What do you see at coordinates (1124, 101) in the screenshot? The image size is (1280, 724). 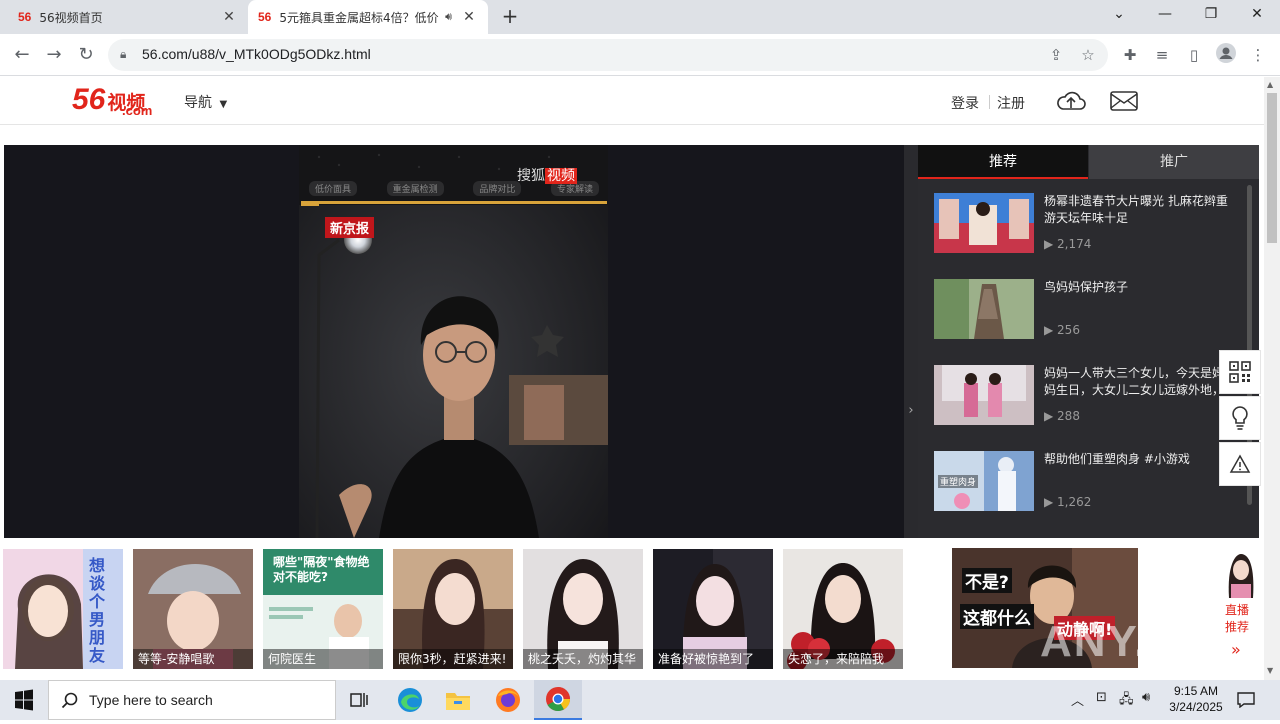 I see `mail-icon` at bounding box center [1124, 101].